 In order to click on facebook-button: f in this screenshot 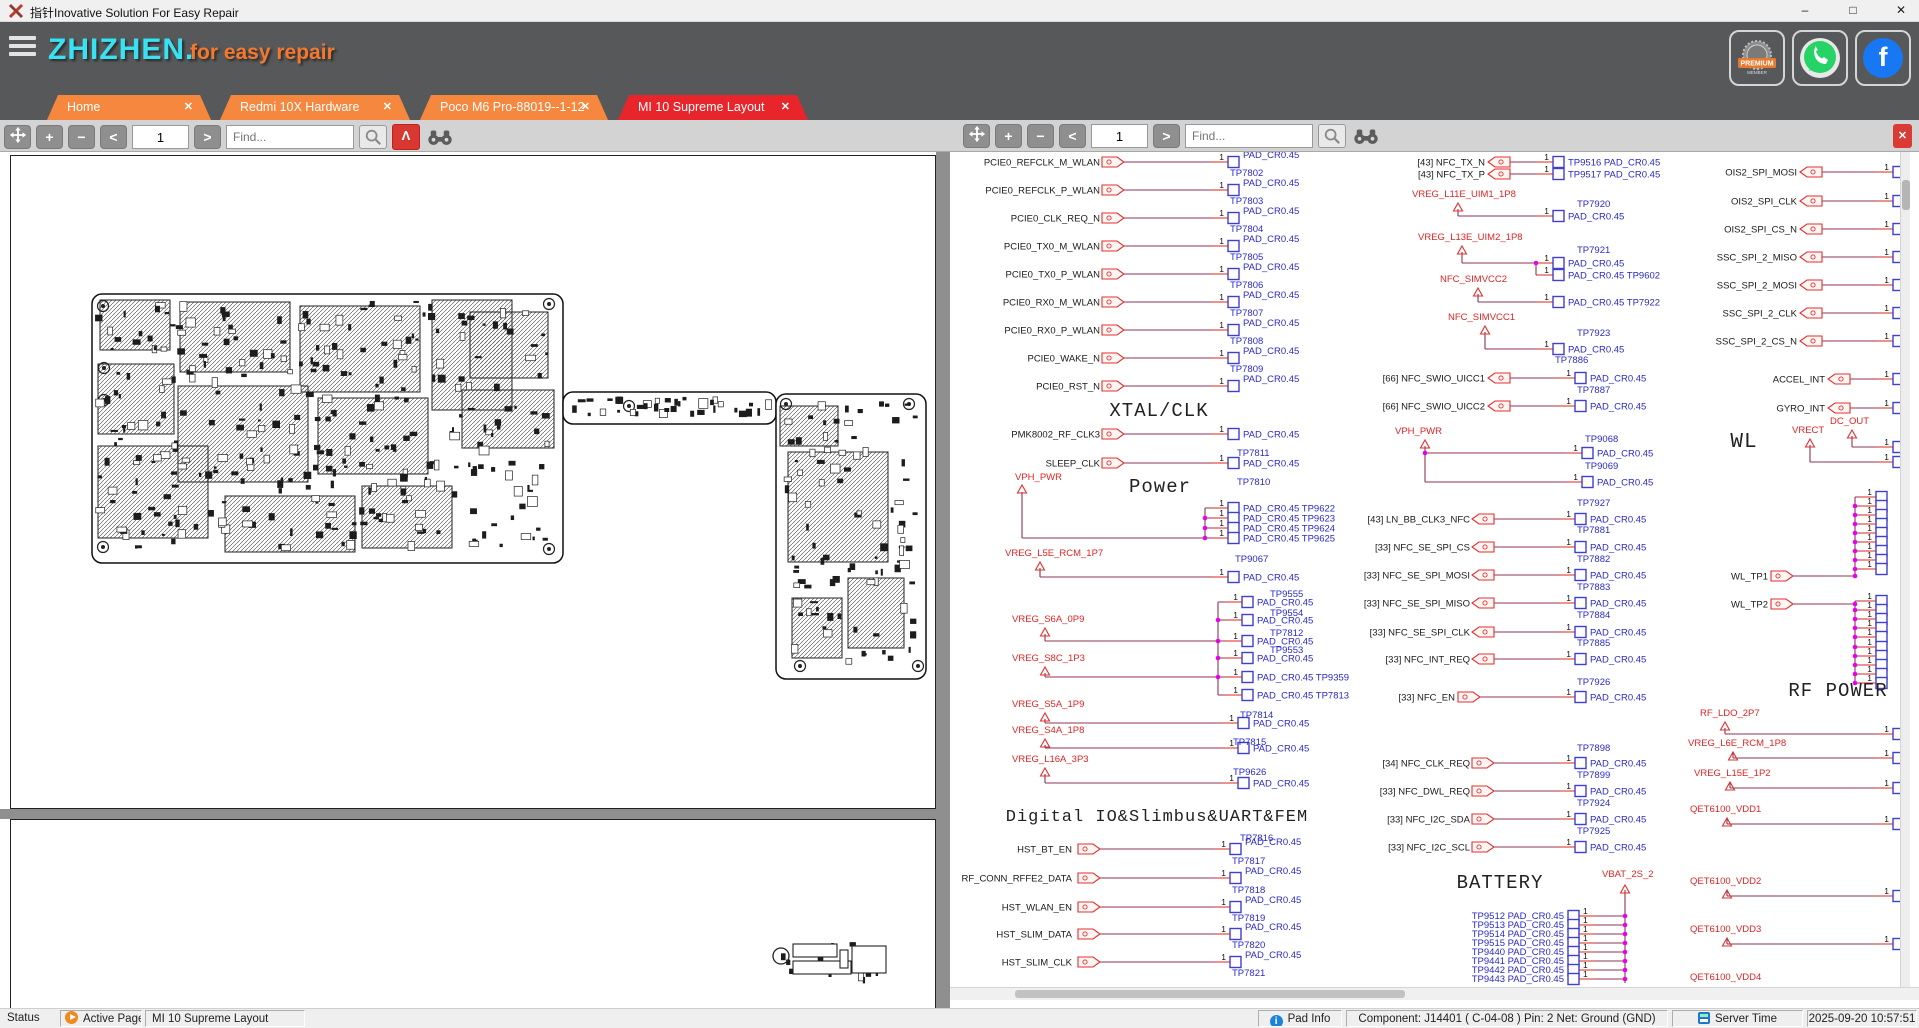, I will do `click(1883, 58)`.